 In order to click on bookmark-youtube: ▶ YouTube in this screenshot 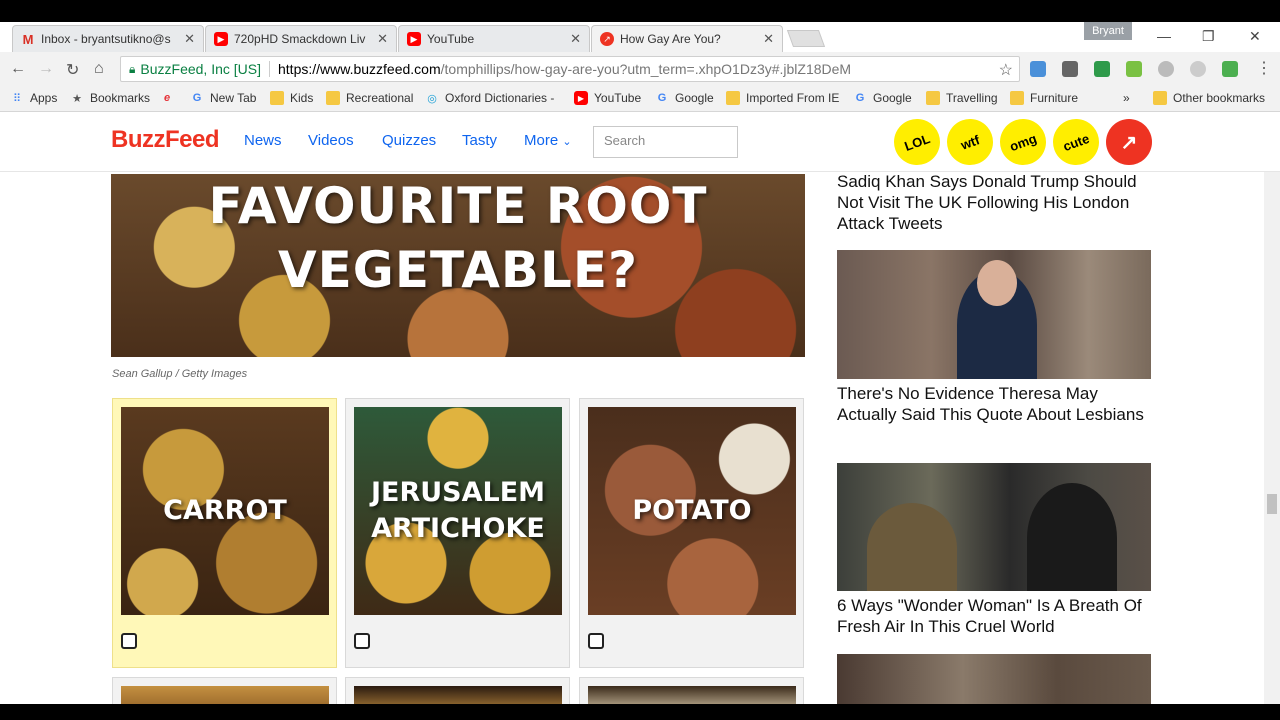, I will do `click(607, 98)`.